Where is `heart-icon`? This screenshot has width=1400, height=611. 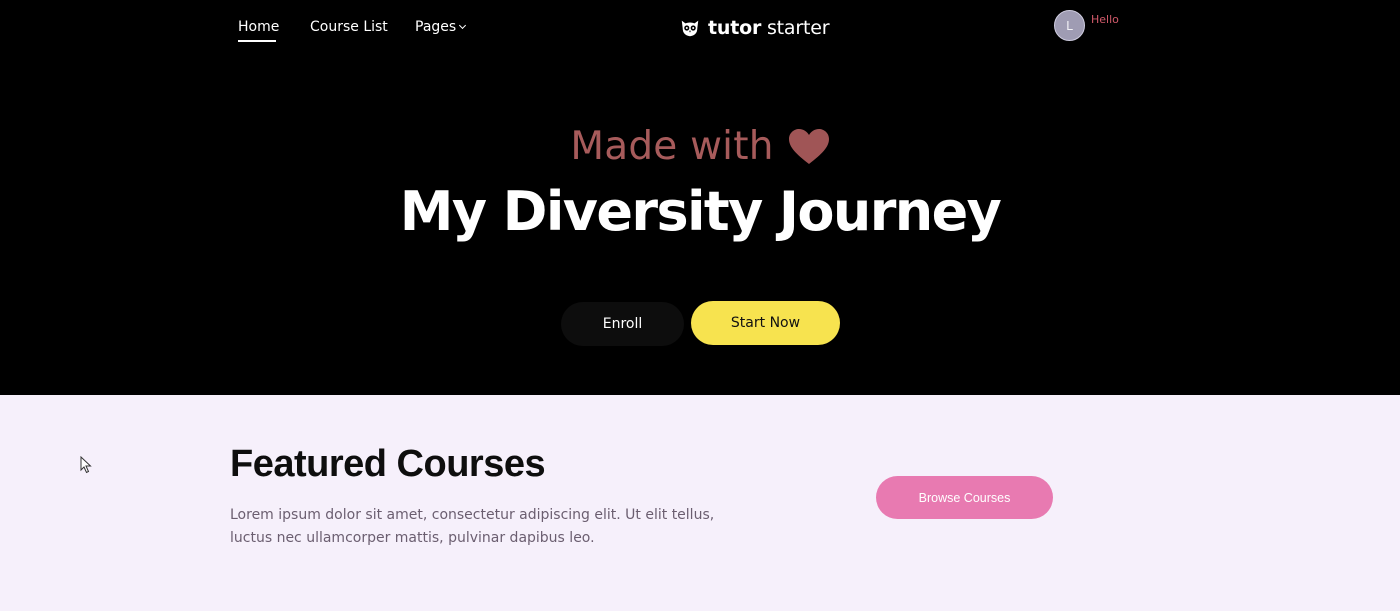
heart-icon is located at coordinates (808, 146).